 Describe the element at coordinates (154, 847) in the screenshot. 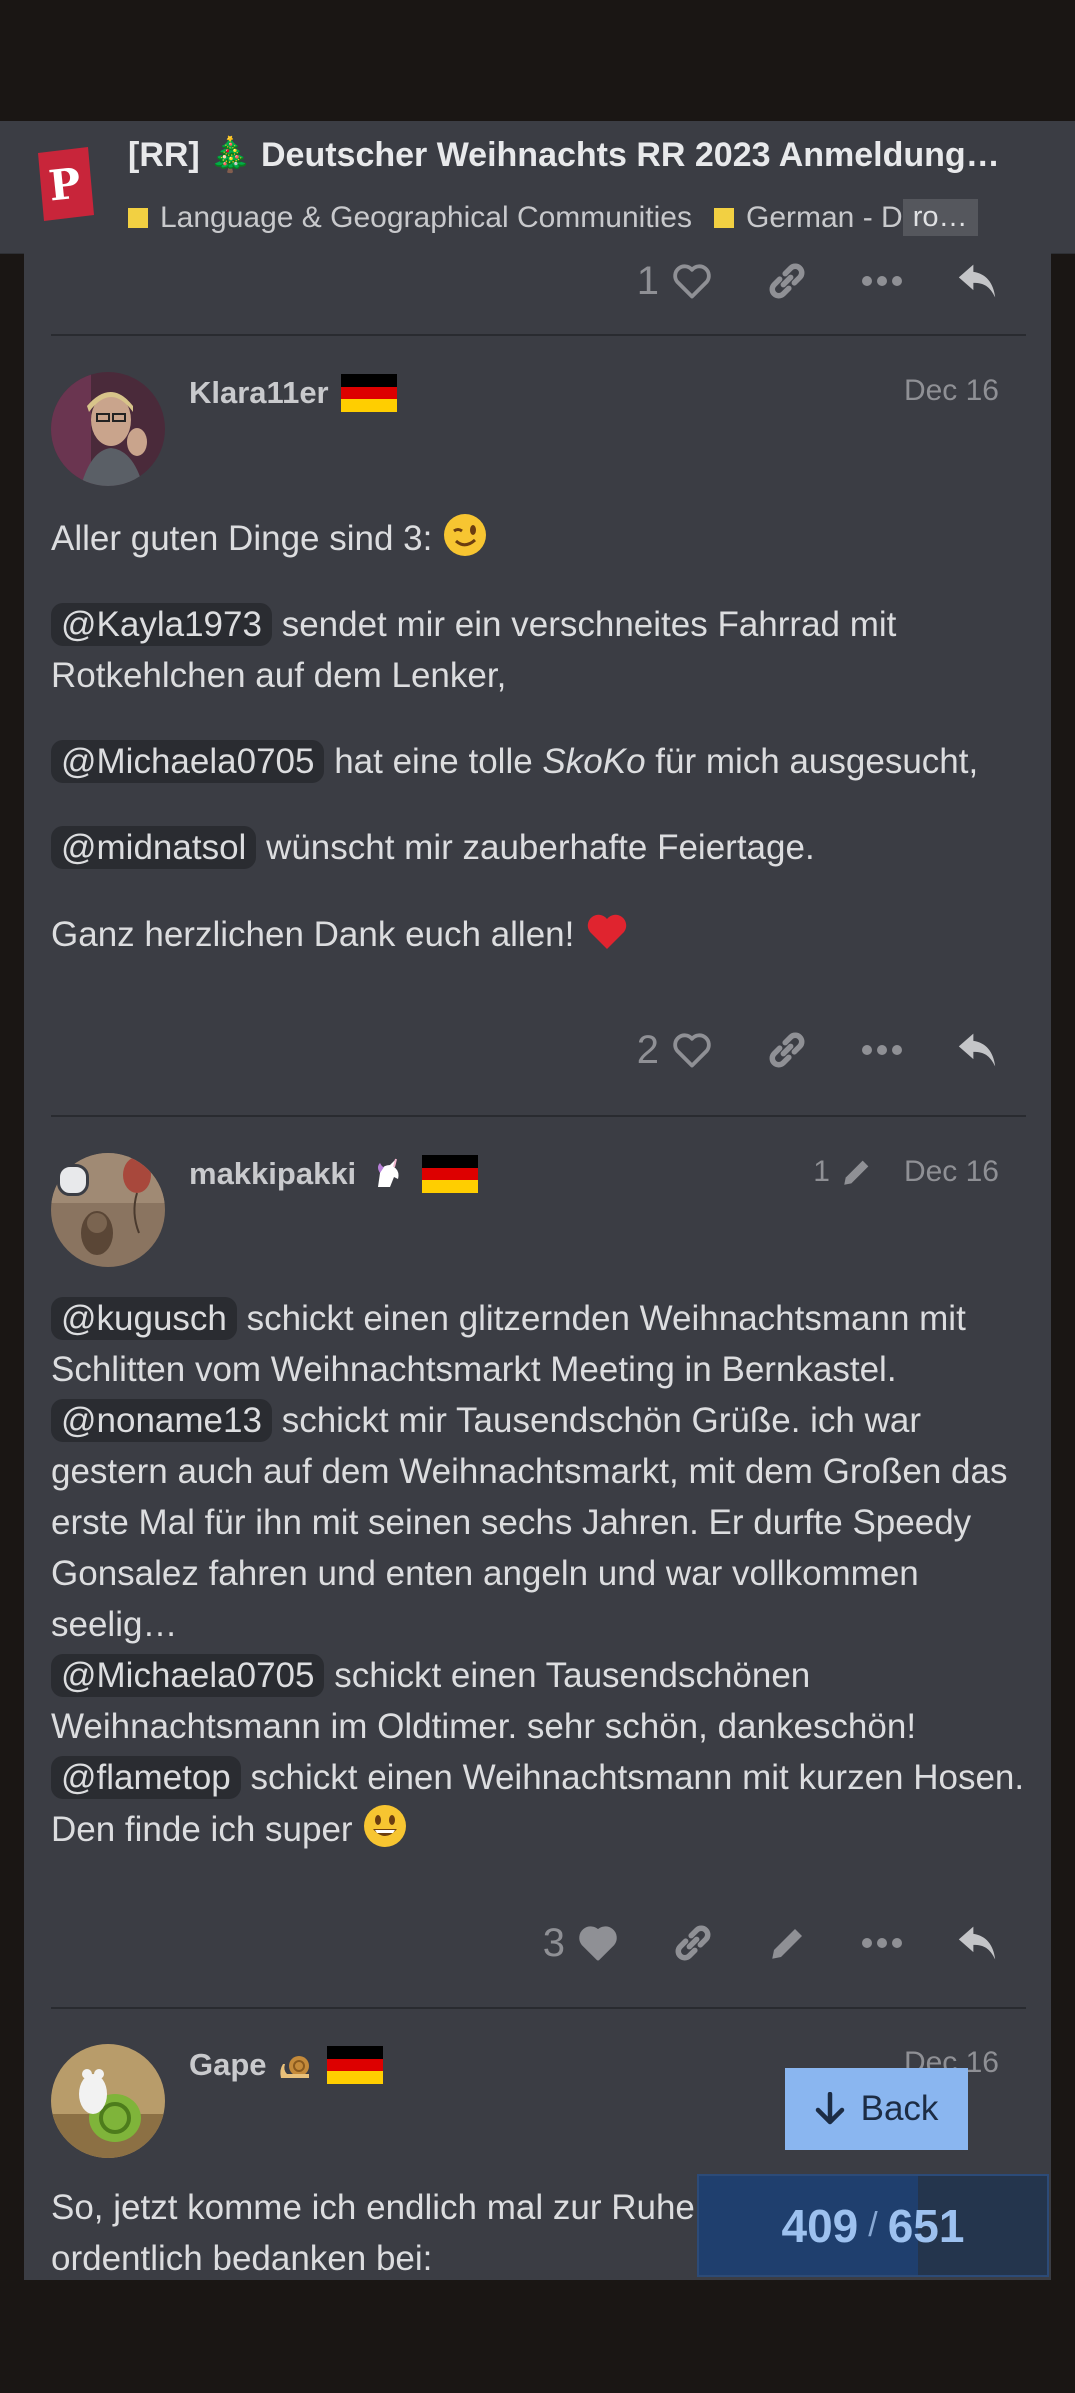

I see `mention-link: @midnatsol` at that location.